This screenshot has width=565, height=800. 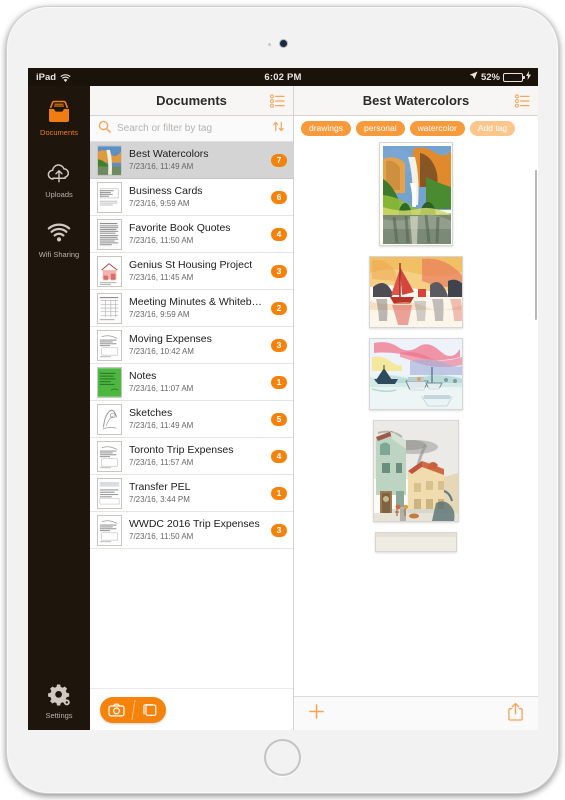 What do you see at coordinates (59, 408) in the screenshot?
I see `sidebar: Documents Uploads Wifi Sharing Settings` at bounding box center [59, 408].